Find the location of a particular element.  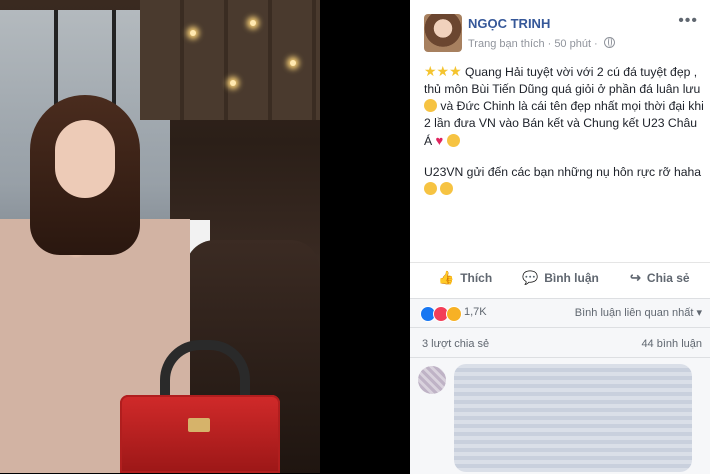

haha-reaction-icon is located at coordinates (454, 313).